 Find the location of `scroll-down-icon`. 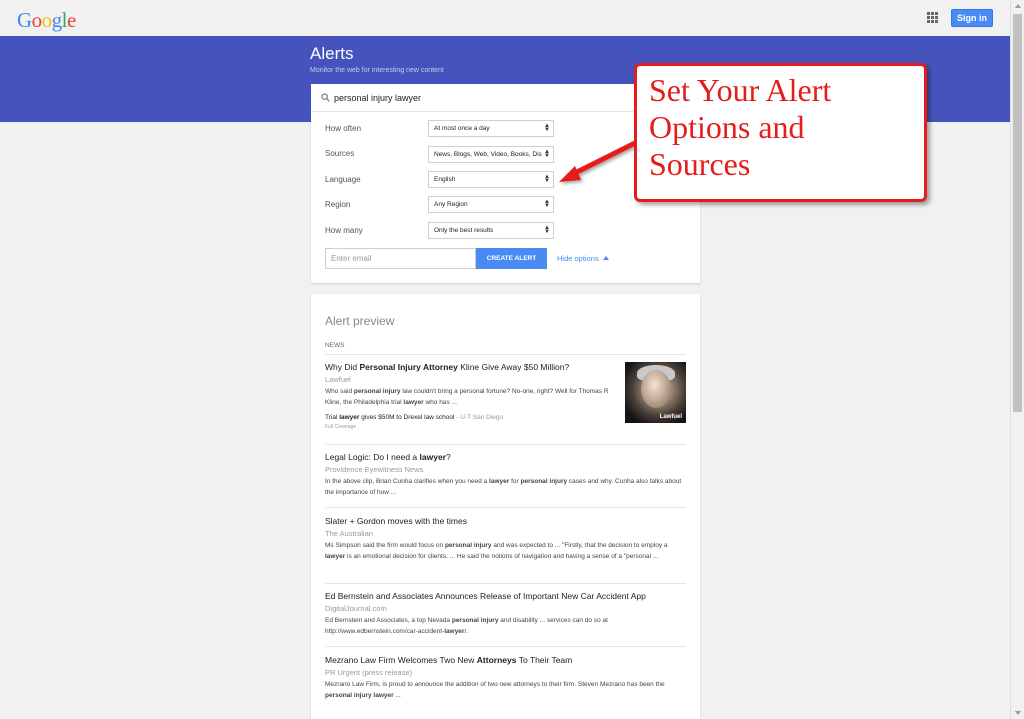

scroll-down-icon is located at coordinates (1018, 713).